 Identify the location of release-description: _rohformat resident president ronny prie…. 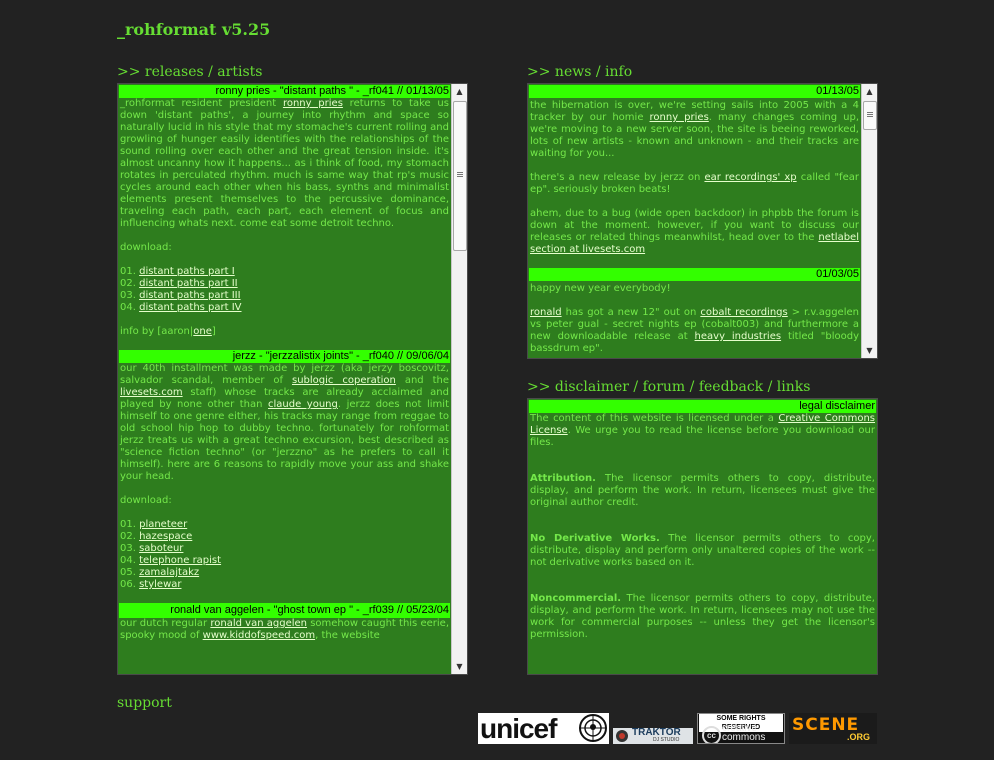
(284, 164).